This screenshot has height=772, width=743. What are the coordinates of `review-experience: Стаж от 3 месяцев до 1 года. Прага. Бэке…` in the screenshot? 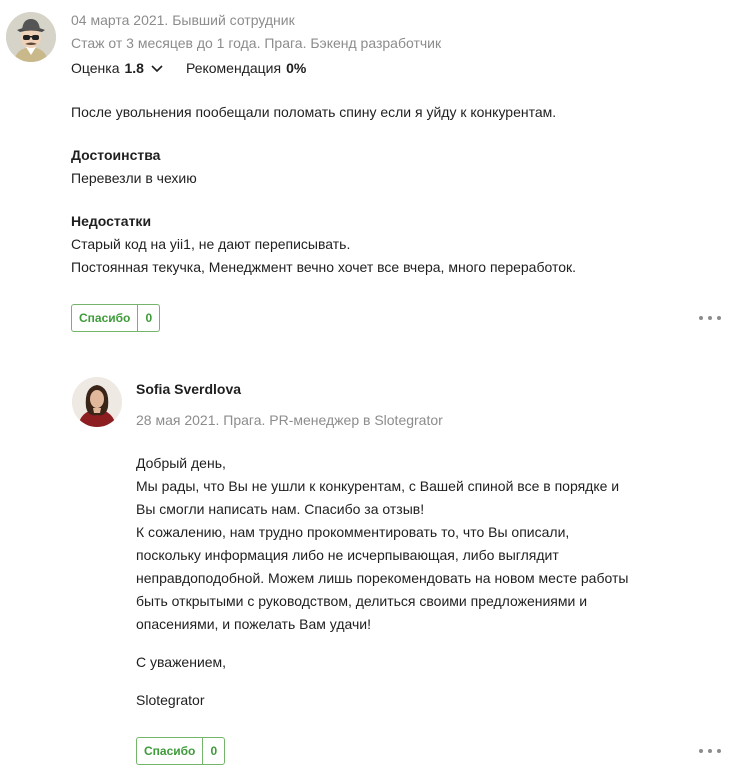 It's located at (256, 43).